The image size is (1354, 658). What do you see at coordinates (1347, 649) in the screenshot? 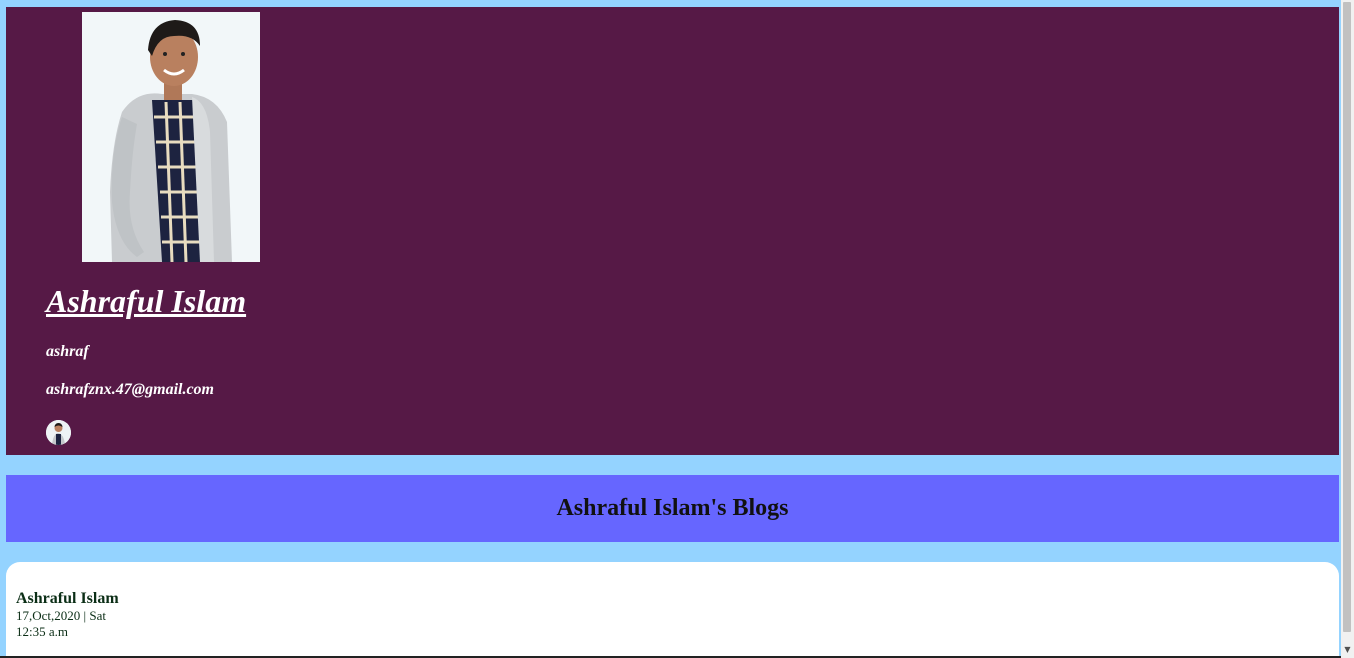
I see `scroll-down-arrow-icon: ▼` at bounding box center [1347, 649].